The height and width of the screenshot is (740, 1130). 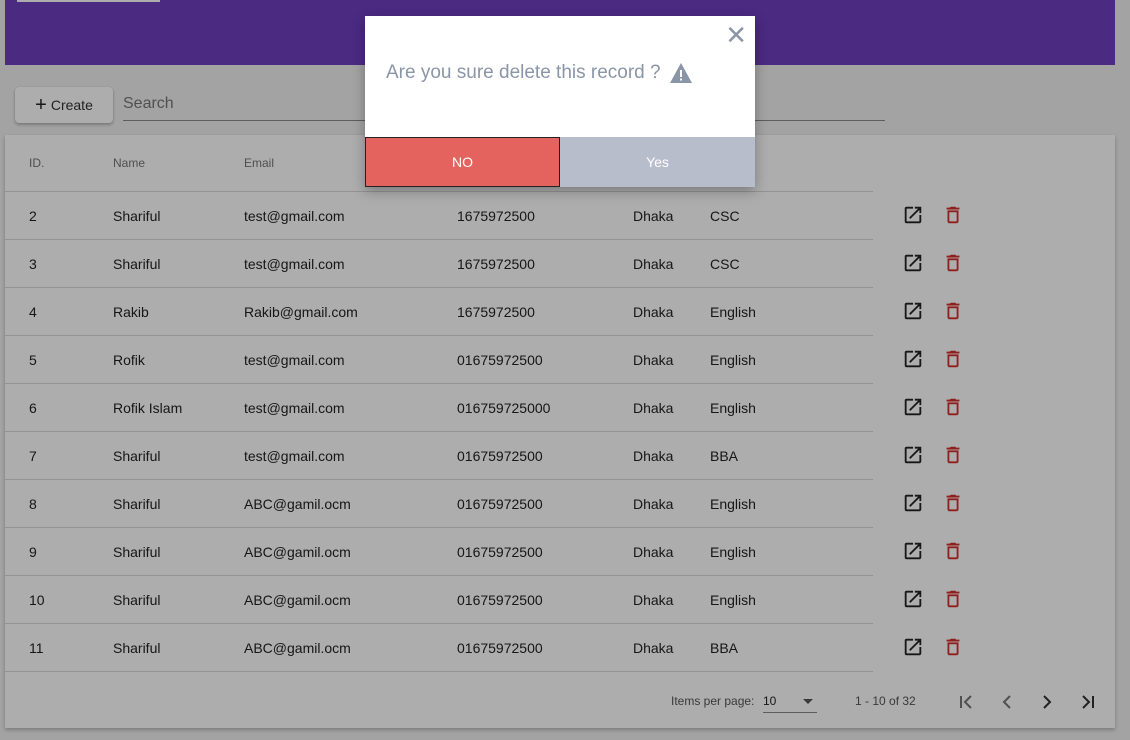 I want to click on yes-button: Yes, so click(x=657, y=162).